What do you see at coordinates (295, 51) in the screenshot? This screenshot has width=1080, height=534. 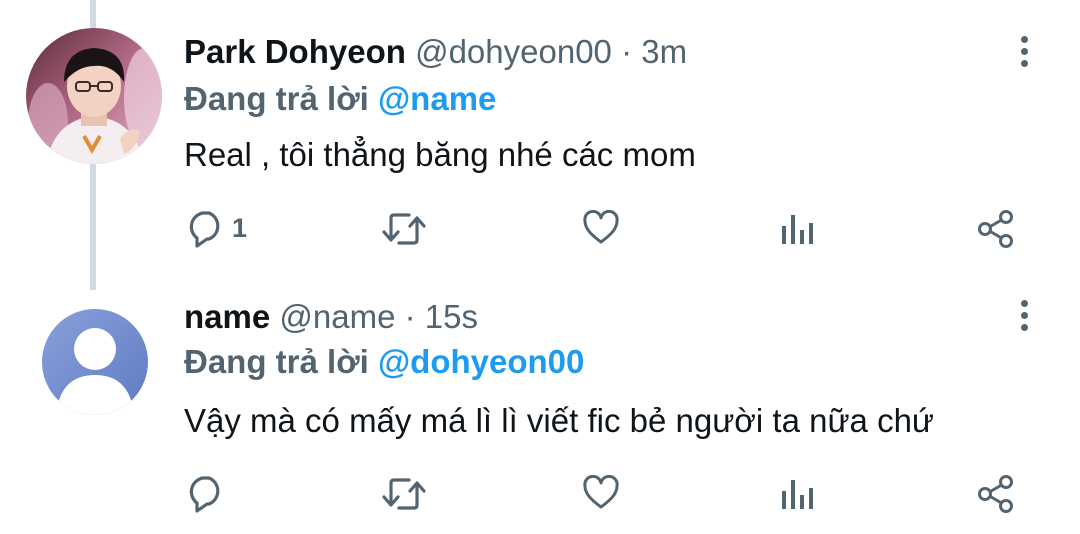 I see `display-name: Park Dohyeon` at bounding box center [295, 51].